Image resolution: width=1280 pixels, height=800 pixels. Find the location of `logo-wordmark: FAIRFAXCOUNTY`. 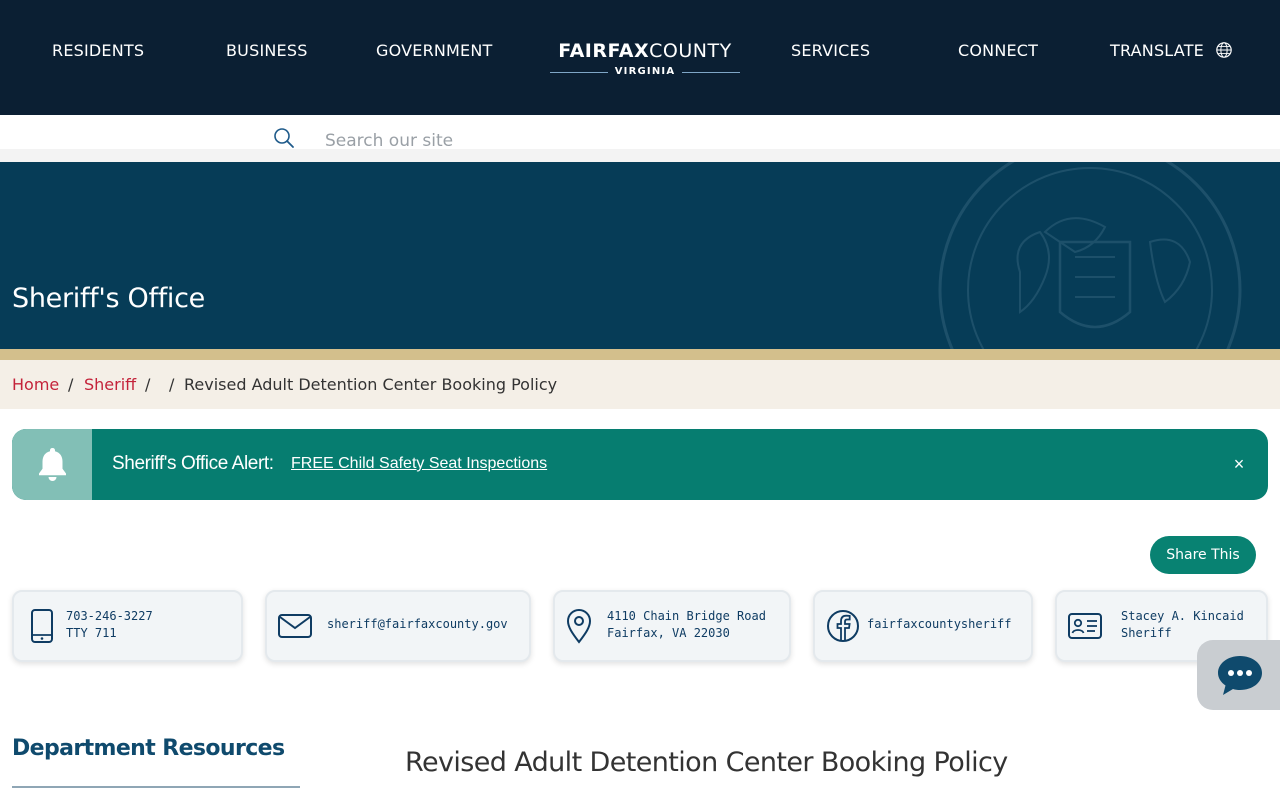

logo-wordmark: FAIRFAXCOUNTY is located at coordinates (645, 51).